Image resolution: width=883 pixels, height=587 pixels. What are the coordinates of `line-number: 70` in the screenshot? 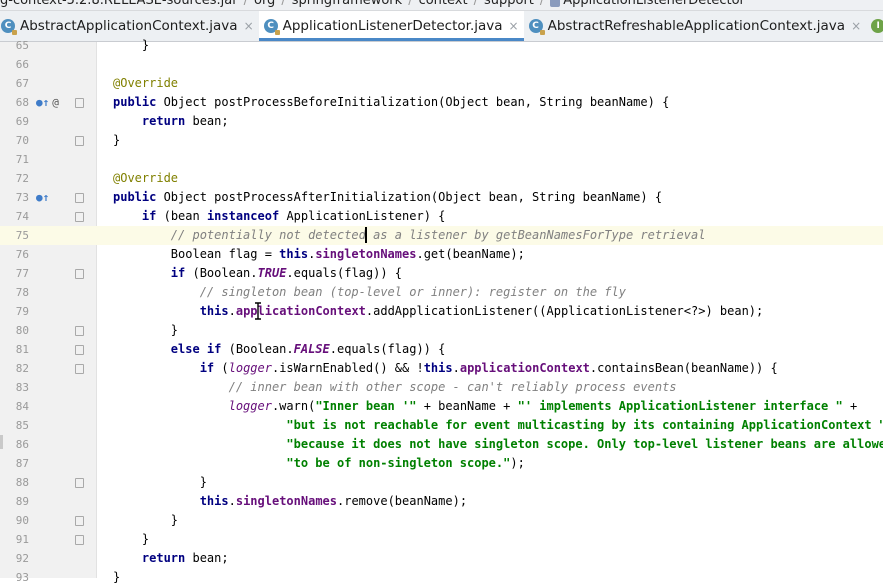 It's located at (22, 140).